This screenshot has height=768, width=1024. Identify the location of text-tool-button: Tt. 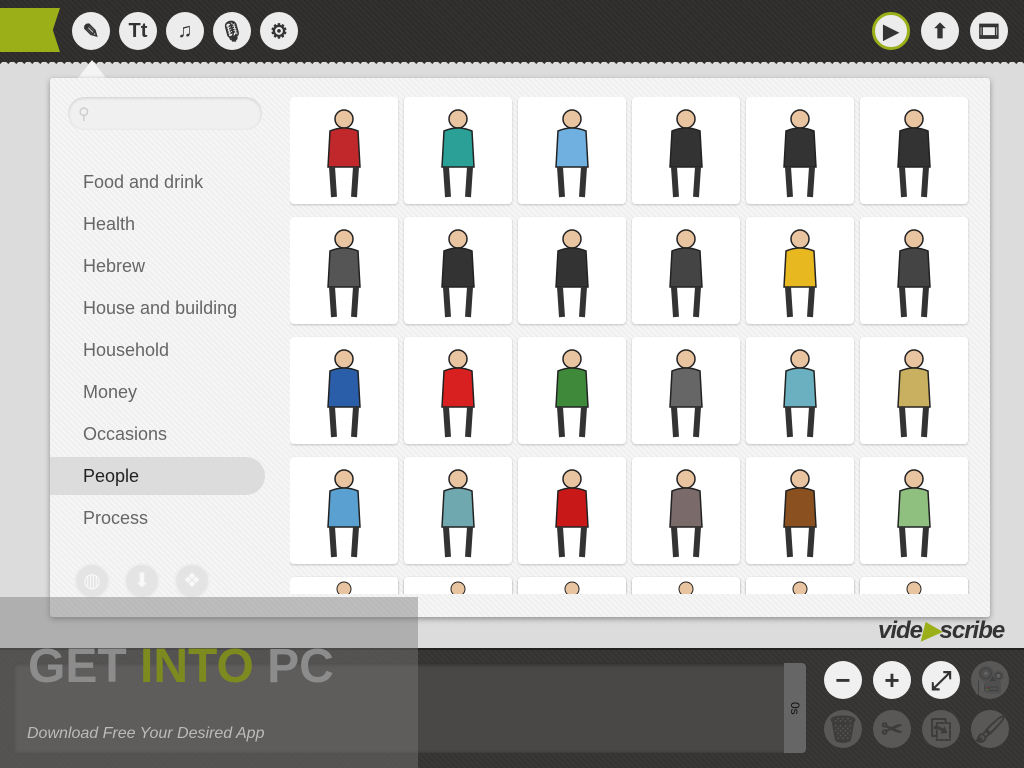
(138, 31).